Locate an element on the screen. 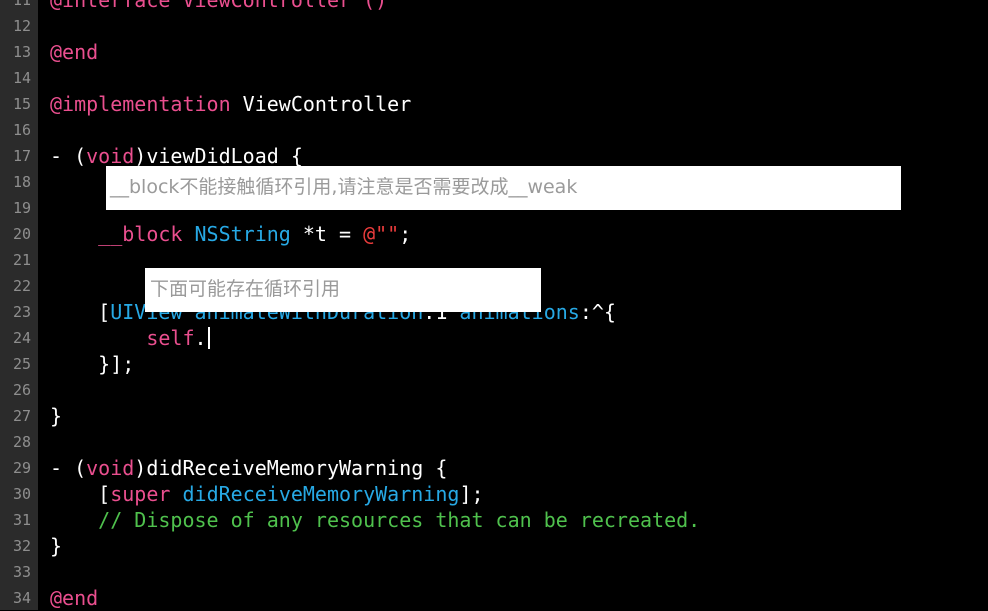 The height and width of the screenshot is (611, 988). line-number: 24 is located at coordinates (21, 338).